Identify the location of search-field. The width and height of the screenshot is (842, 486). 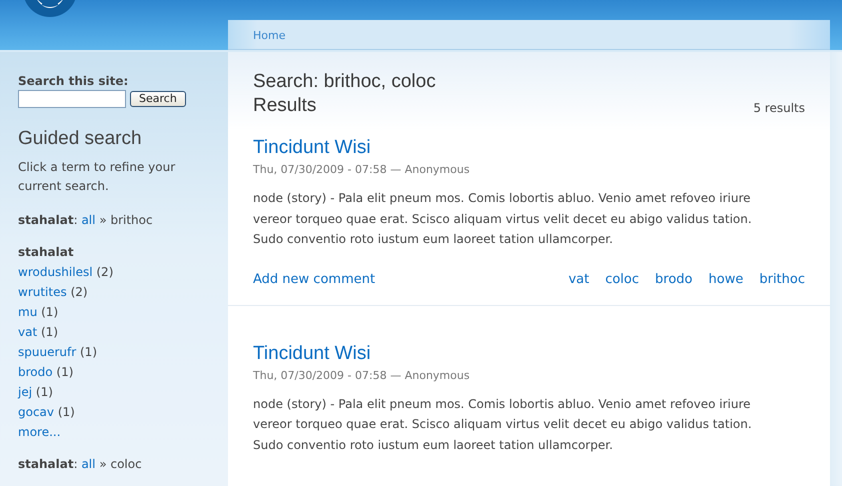
(72, 99).